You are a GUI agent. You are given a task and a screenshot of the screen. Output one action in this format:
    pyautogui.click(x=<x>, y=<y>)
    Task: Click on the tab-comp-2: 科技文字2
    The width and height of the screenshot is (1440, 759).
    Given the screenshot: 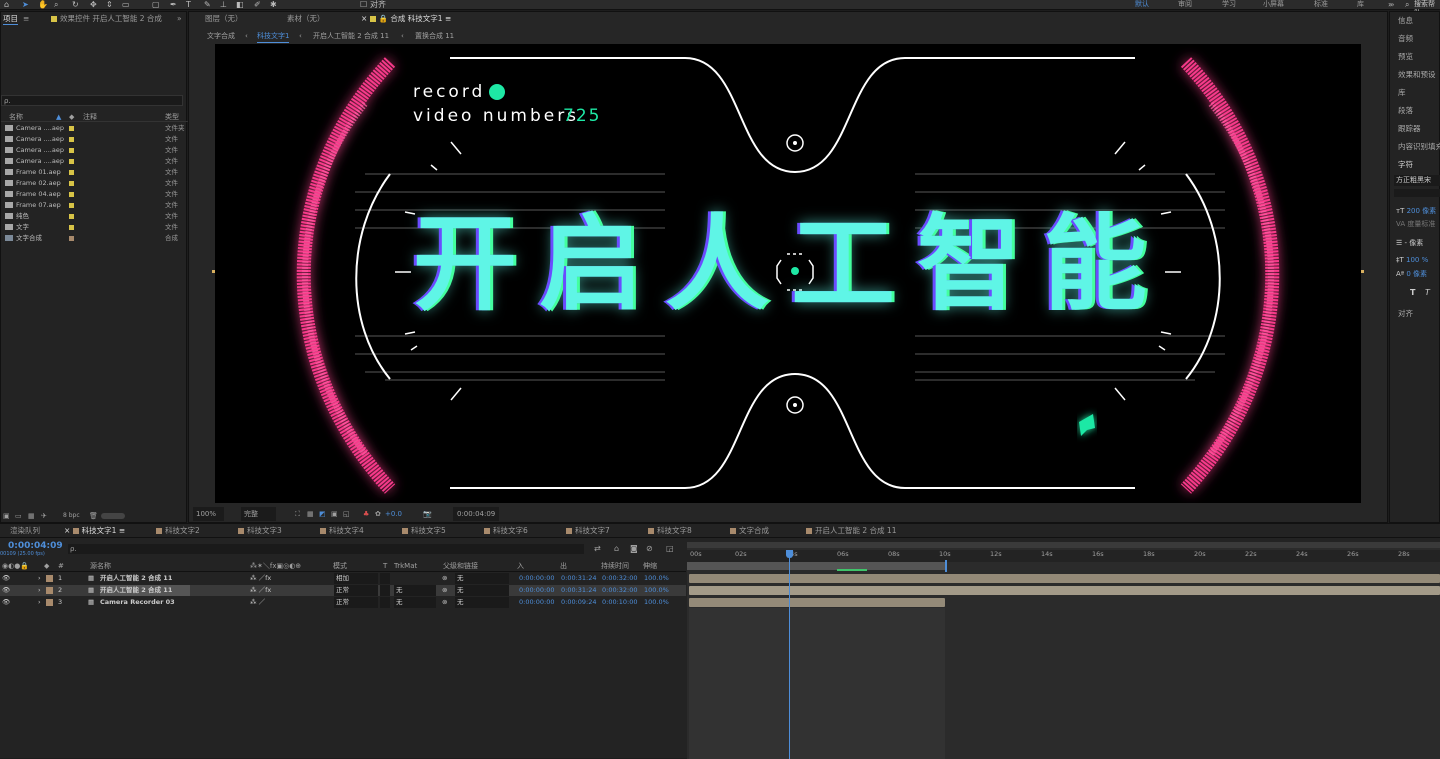 What is the action you would take?
    pyautogui.click(x=178, y=531)
    